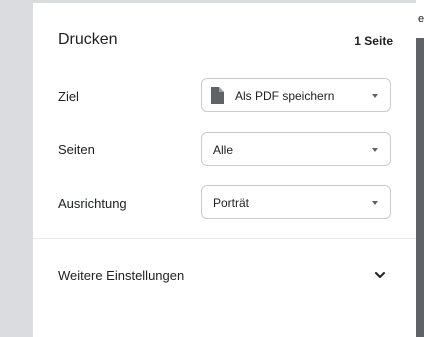 The image size is (424, 337). What do you see at coordinates (285, 96) in the screenshot?
I see `destination-value: Als PDF speichern` at bounding box center [285, 96].